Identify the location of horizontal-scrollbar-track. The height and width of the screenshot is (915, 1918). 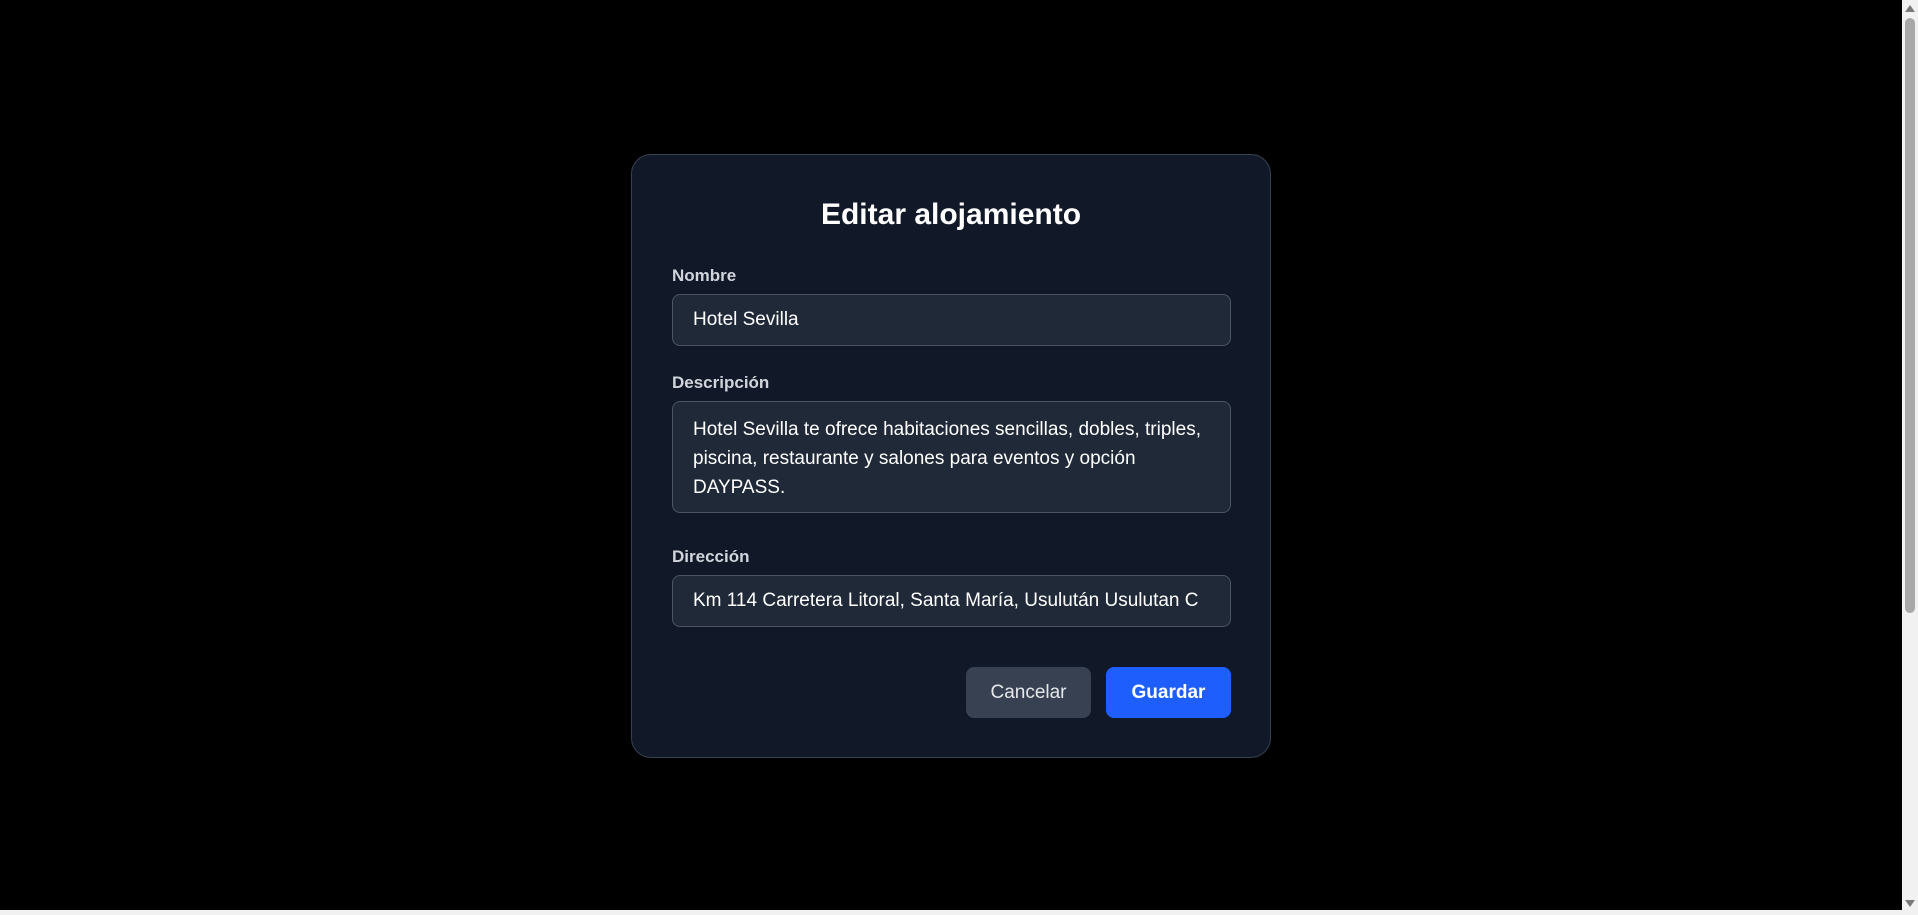
(951, 912).